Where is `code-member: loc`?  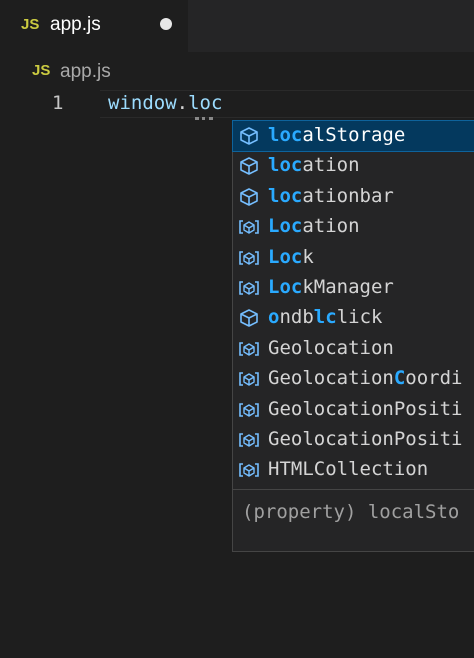 code-member: loc is located at coordinates (205, 103).